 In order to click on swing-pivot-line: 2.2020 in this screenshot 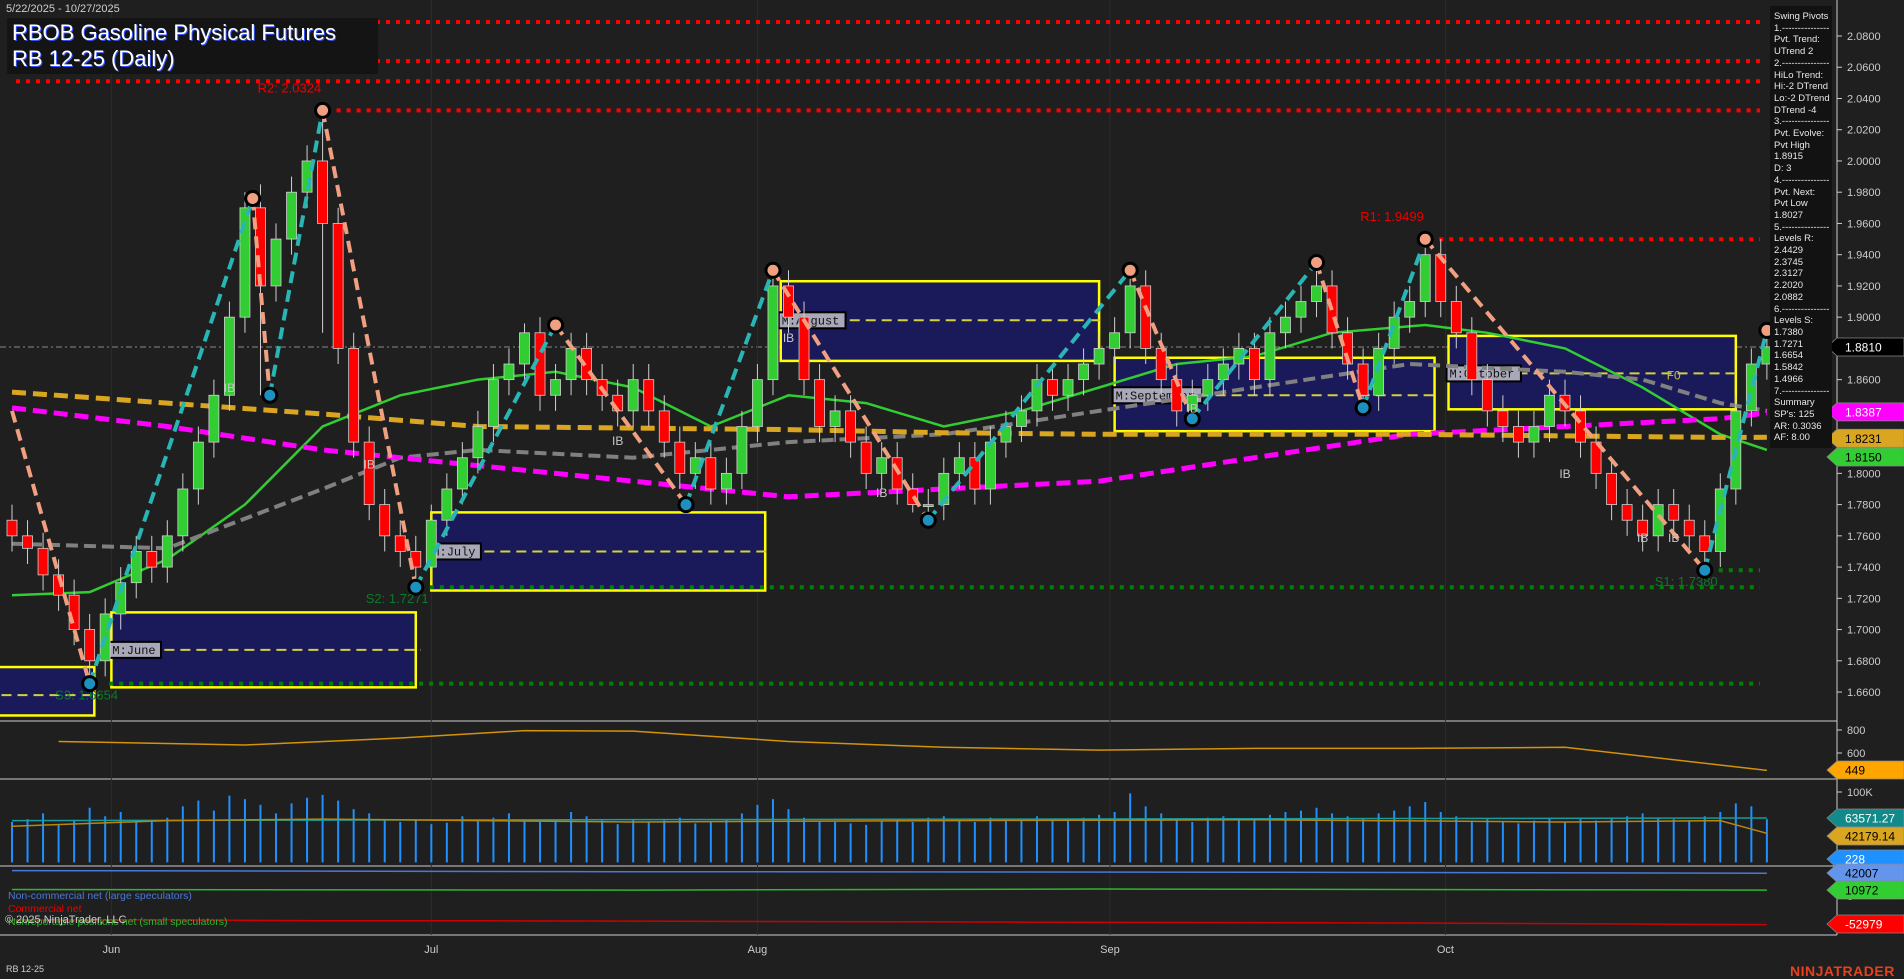, I will do `click(1789, 286)`.